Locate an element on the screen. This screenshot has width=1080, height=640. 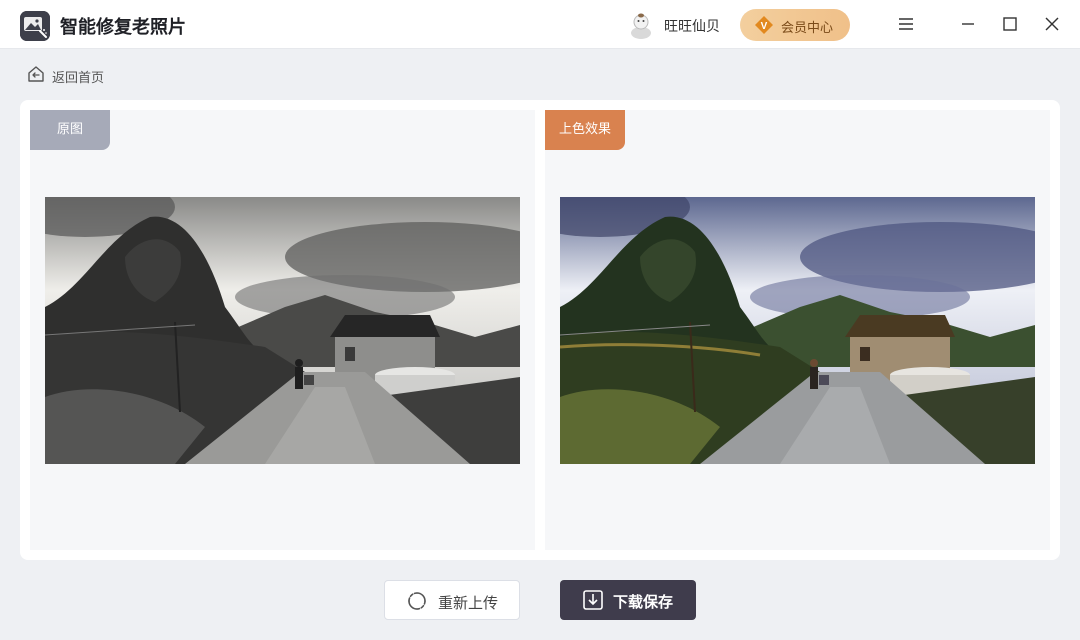
reupload-label: 重新上传 is located at coordinates (468, 603).